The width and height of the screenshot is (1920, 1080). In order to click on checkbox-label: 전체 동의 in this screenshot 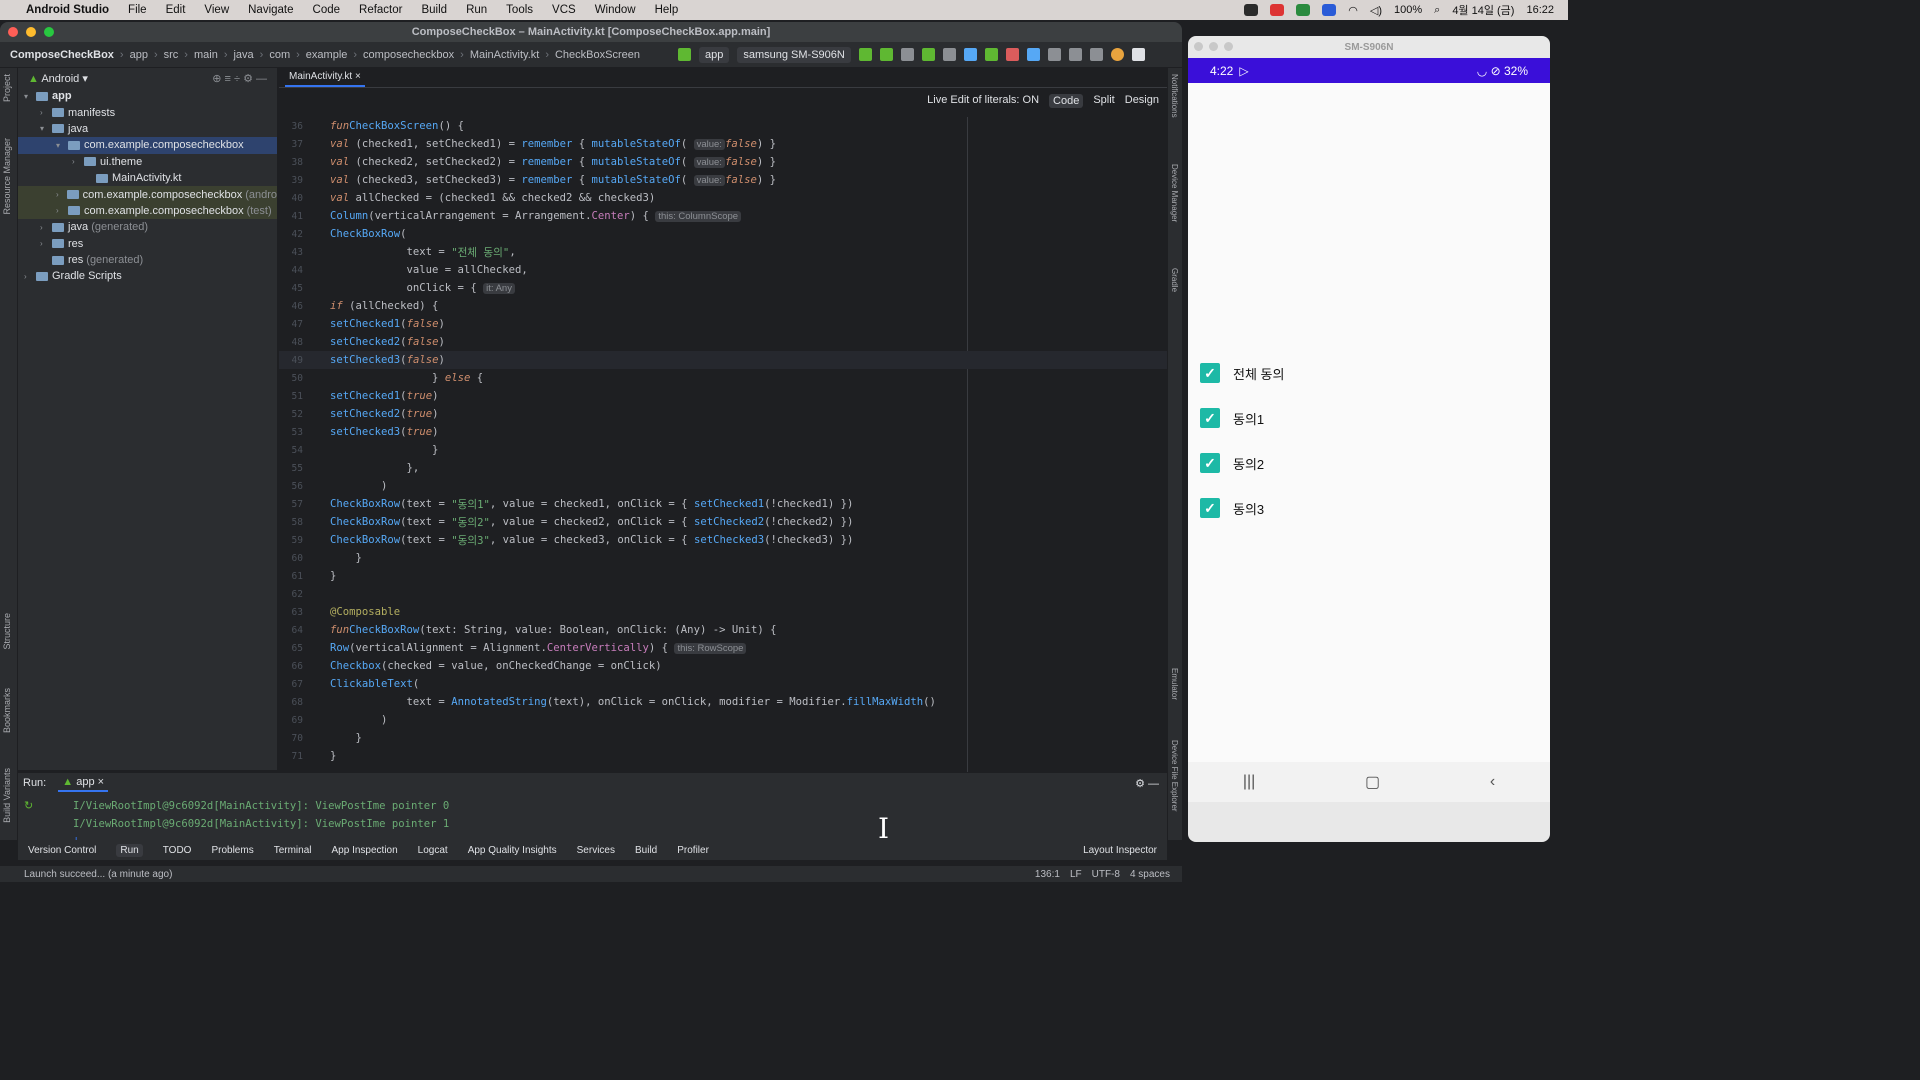, I will do `click(1258, 373)`.